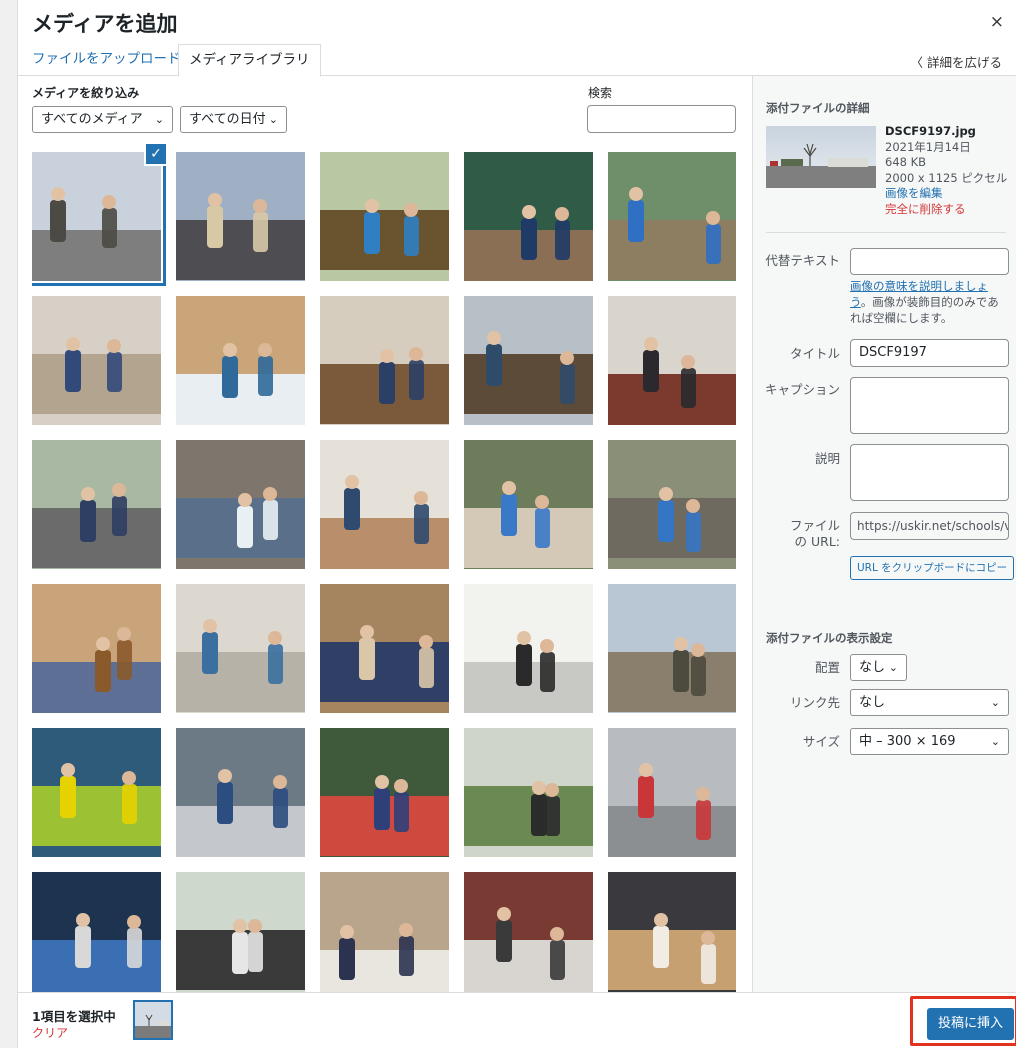  What do you see at coordinates (829, 638) in the screenshot?
I see `display-settings-heading: 添付ファイルの表示設定` at bounding box center [829, 638].